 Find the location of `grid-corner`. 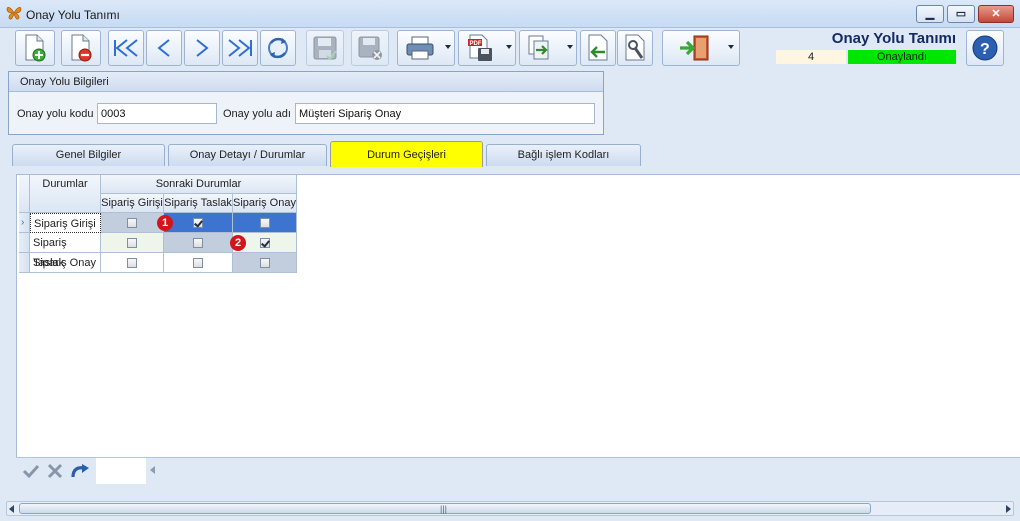

grid-corner is located at coordinates (24, 194).